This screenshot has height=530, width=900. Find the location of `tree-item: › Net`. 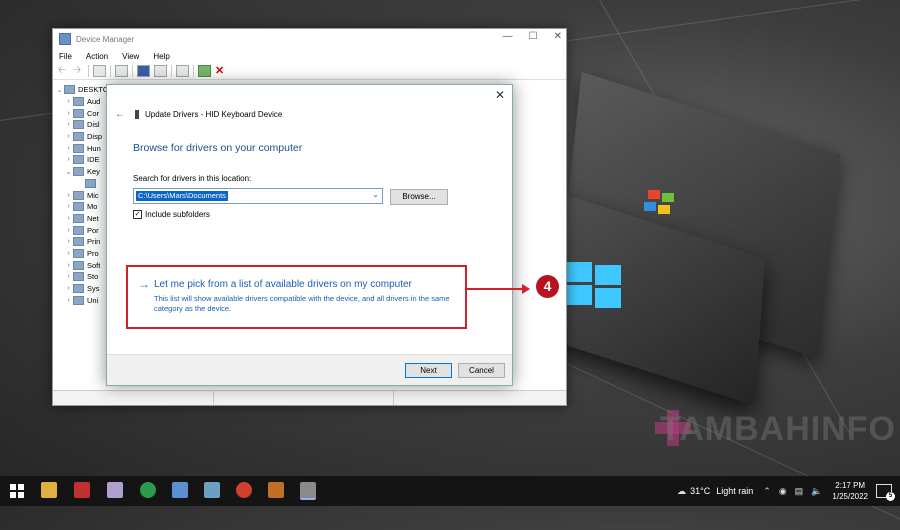

tree-item: › Net is located at coordinates (83, 219).